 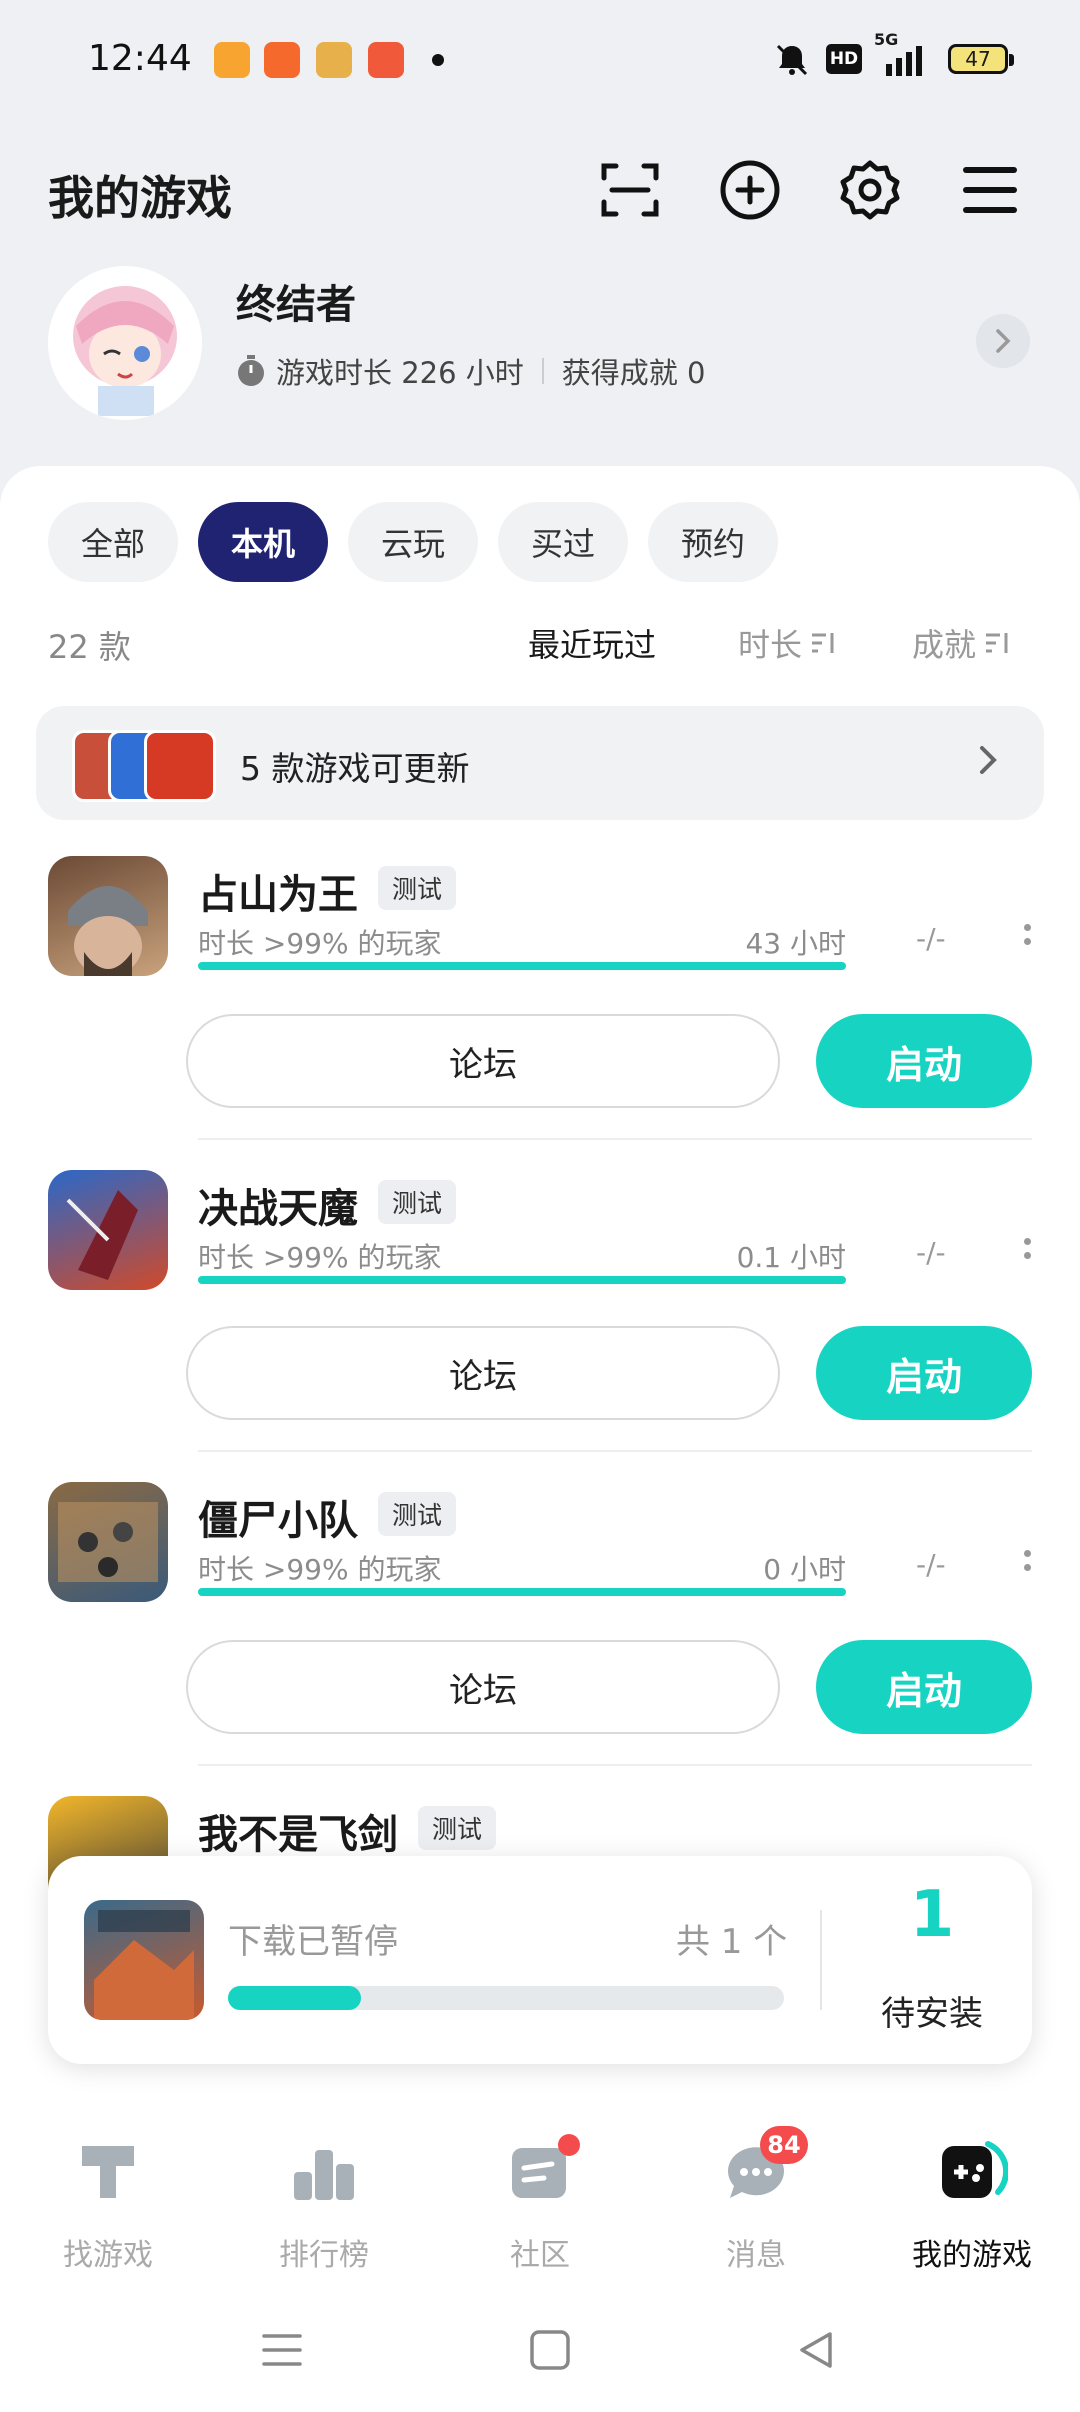 What do you see at coordinates (282, 2350) in the screenshot?
I see `recent-apps-icon` at bounding box center [282, 2350].